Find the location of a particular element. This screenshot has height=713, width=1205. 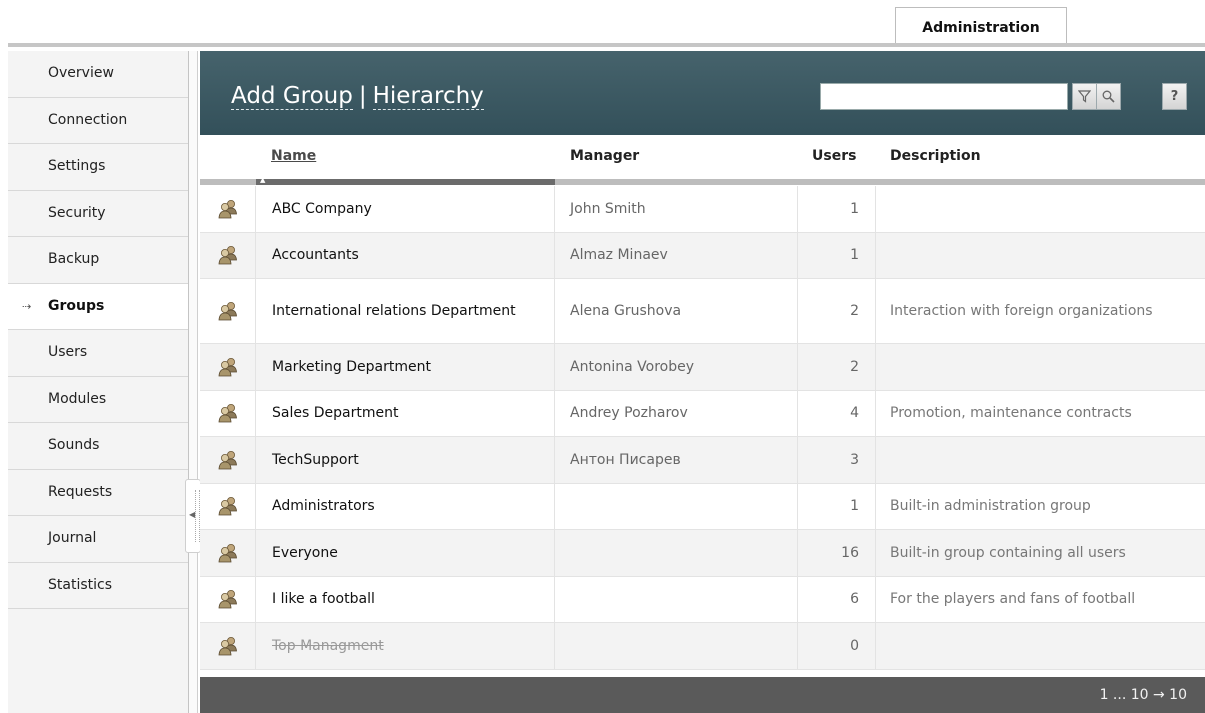

group-name-cell: I like a football is located at coordinates (405, 599).